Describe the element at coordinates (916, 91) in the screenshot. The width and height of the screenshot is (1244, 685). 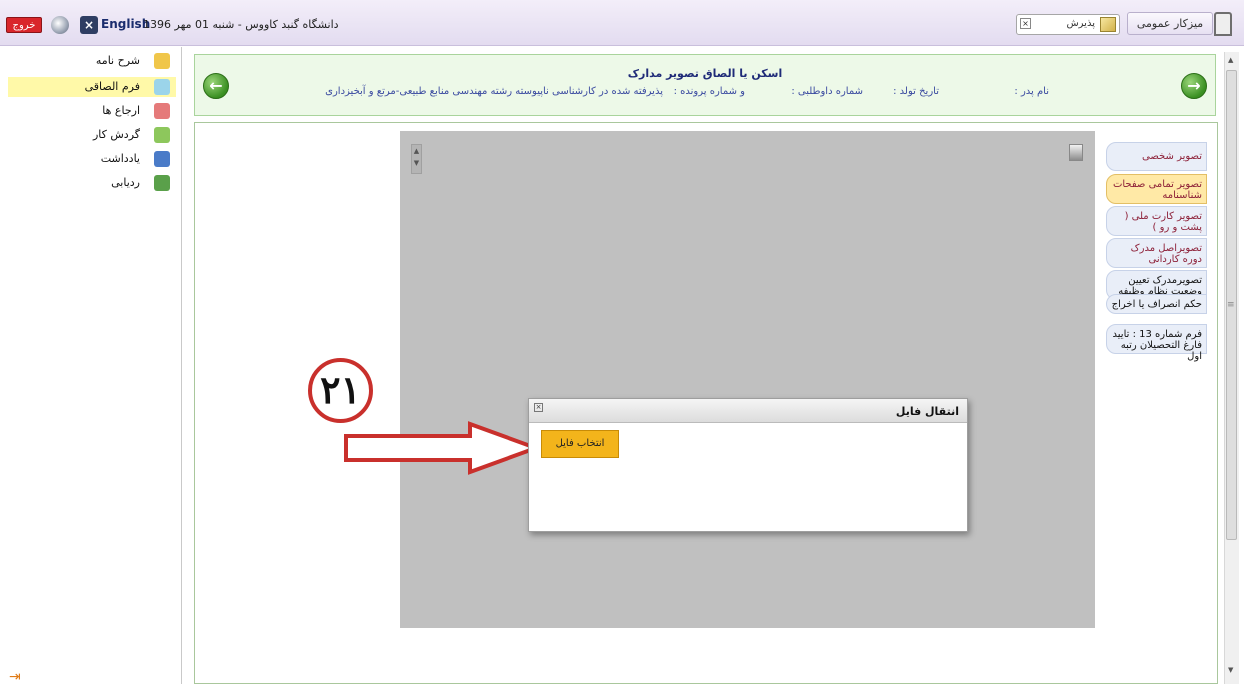
I see `birth-date-label: تاریخ تولد :` at that location.